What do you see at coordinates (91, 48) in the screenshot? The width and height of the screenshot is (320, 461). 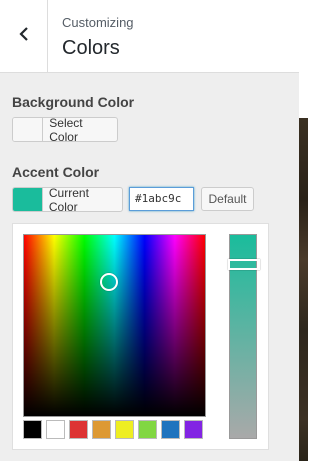 I see `page-title: Colors` at bounding box center [91, 48].